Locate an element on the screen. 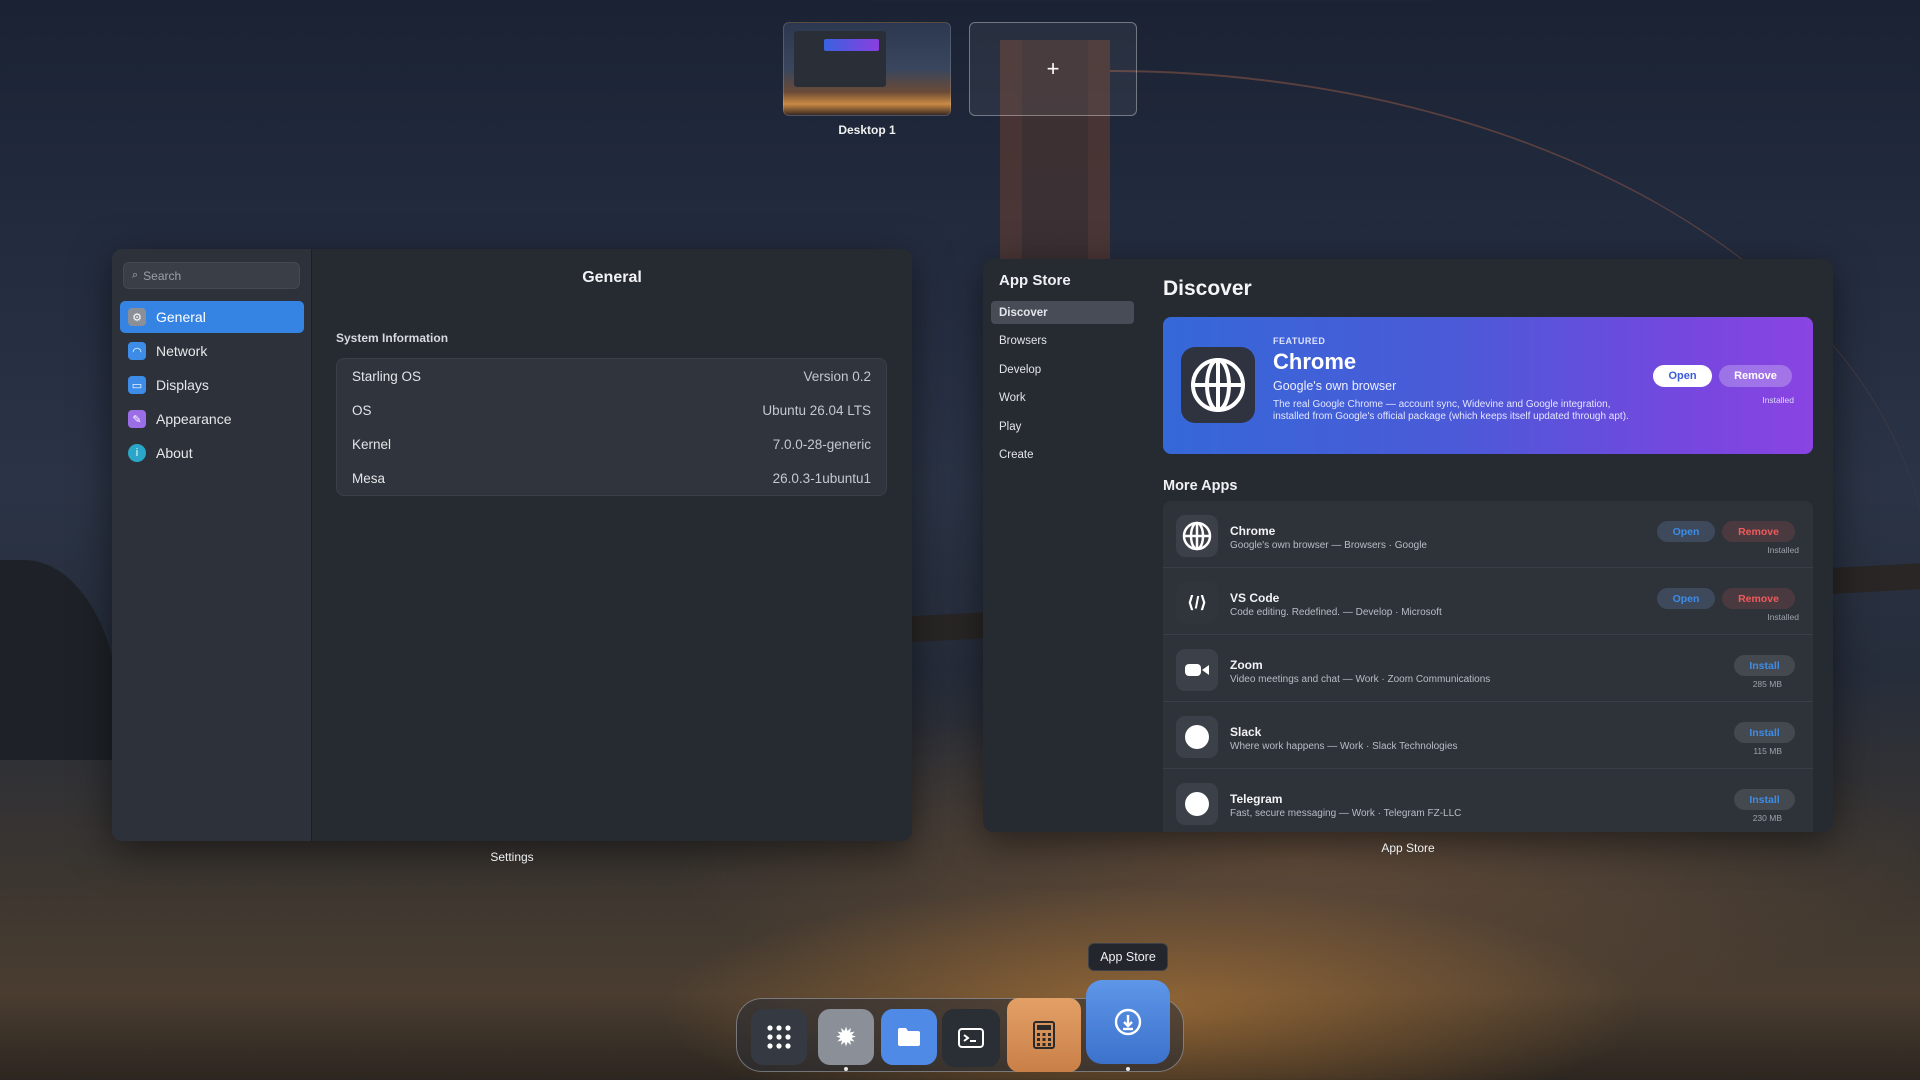 Image resolution: width=1920 pixels, height=1080 pixels. featured-app-subtitle: Google's own browser is located at coordinates (1335, 386).